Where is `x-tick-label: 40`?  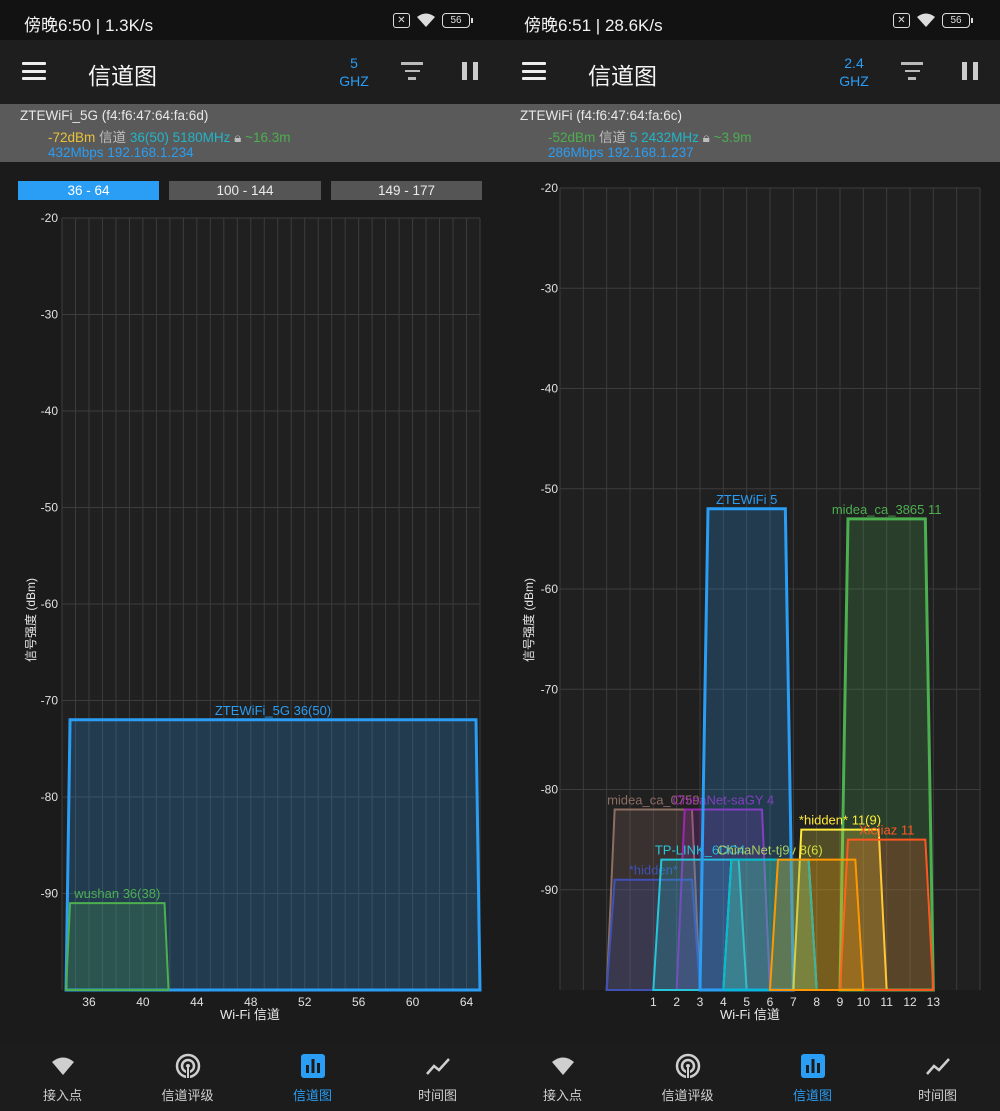
x-tick-label: 40 is located at coordinates (143, 1002).